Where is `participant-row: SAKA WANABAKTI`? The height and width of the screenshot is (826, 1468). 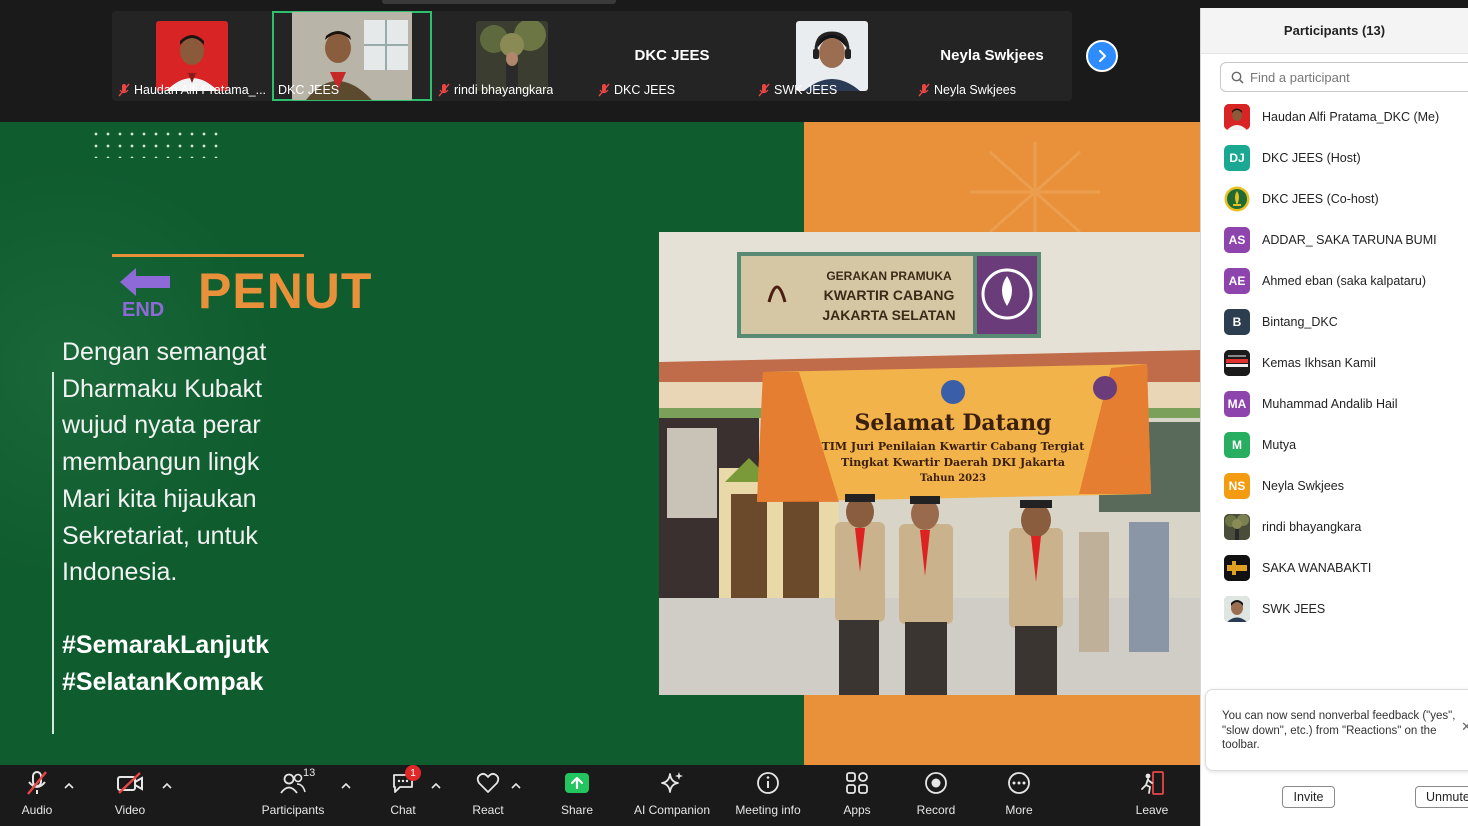
participant-row: SAKA WANABAKTI is located at coordinates (1334, 567).